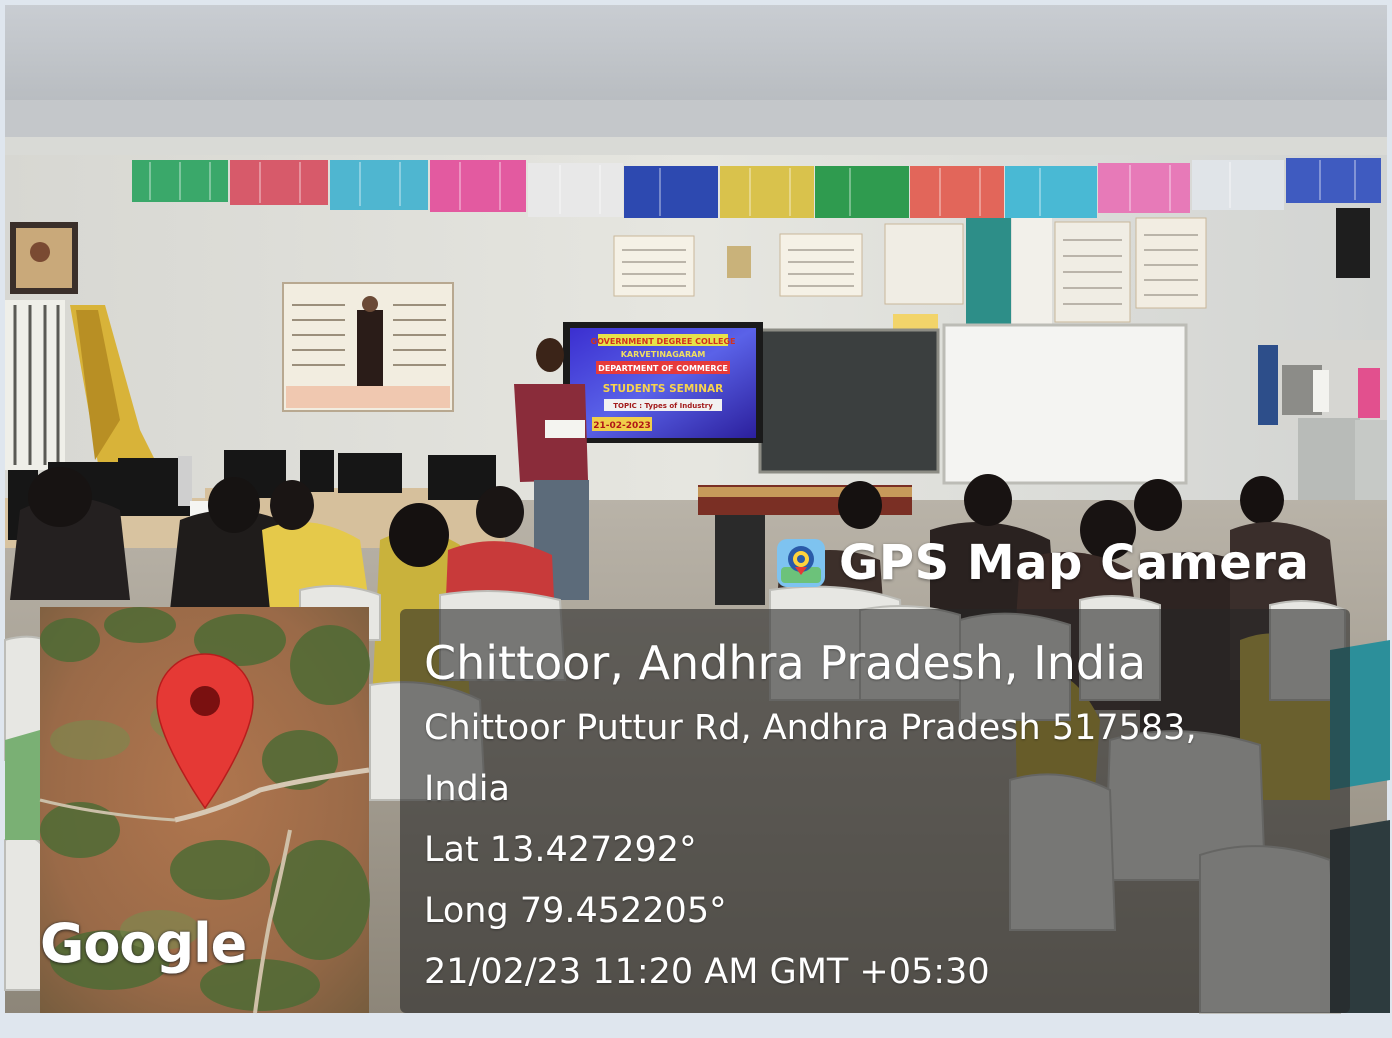  Describe the element at coordinates (663, 406) in the screenshot. I see `slide-line5: TOPIC : Types of Industry` at that location.